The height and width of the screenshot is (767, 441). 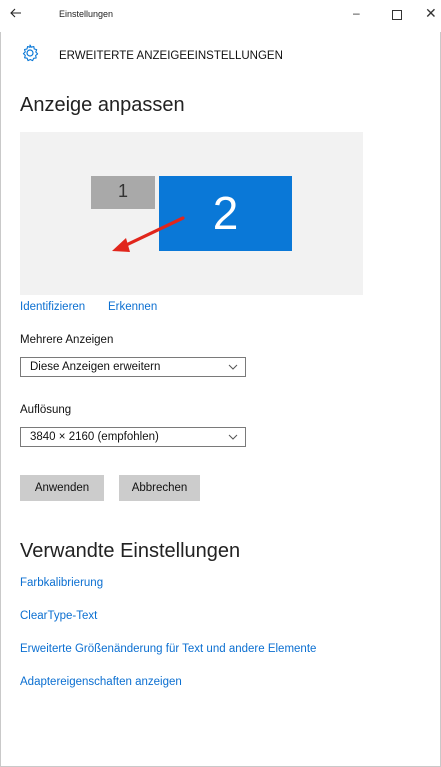 I want to click on page-header: ERWEITERTE ANZEIGEEINSTELLUNGEN, so click(x=220, y=57).